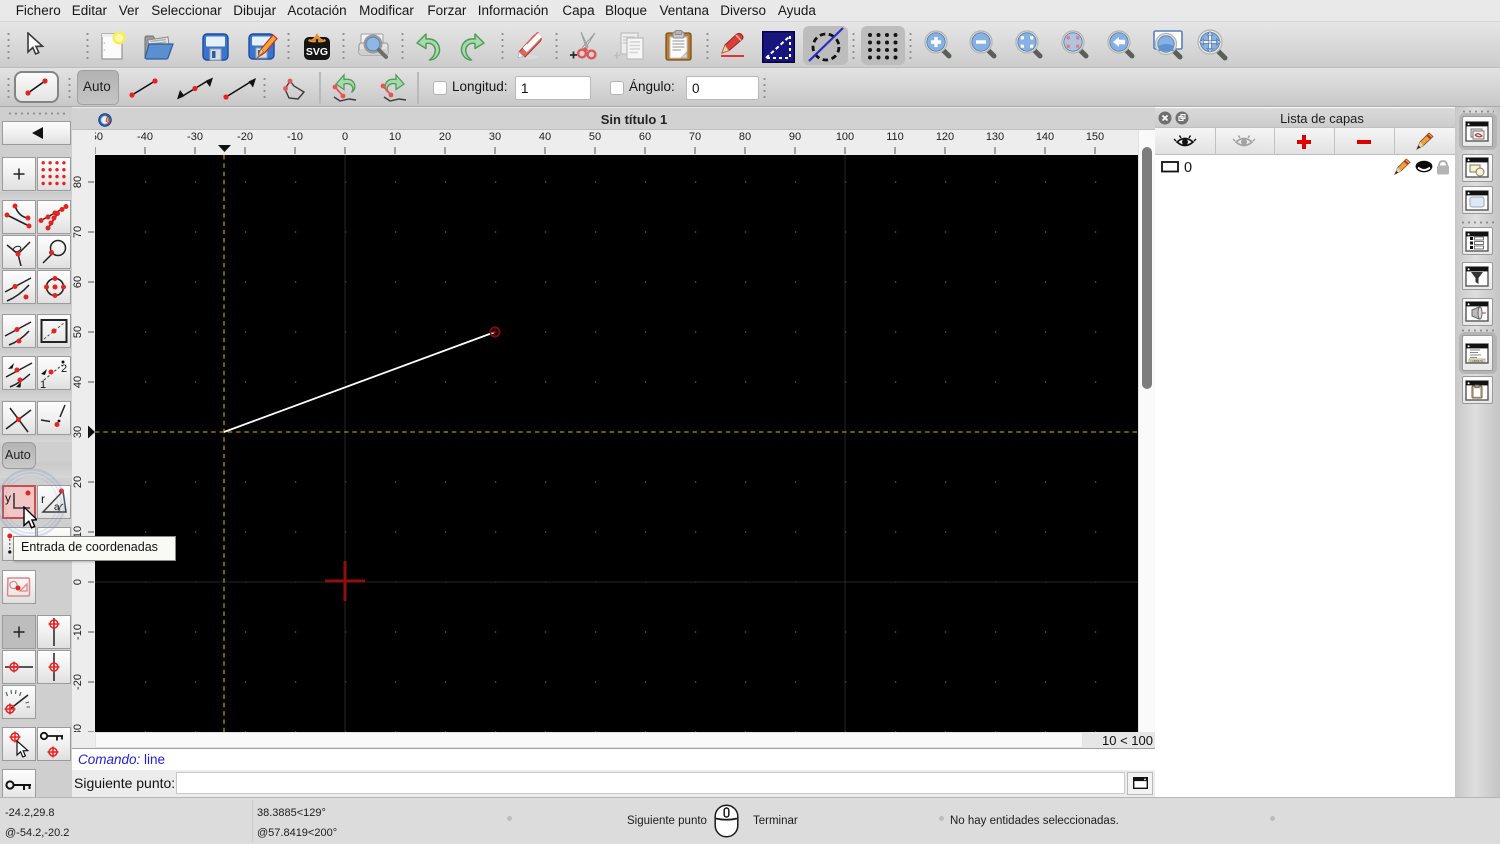 The height and width of the screenshot is (844, 1500). What do you see at coordinates (317, 52) in the screenshot?
I see `svg-text: SVG` at bounding box center [317, 52].